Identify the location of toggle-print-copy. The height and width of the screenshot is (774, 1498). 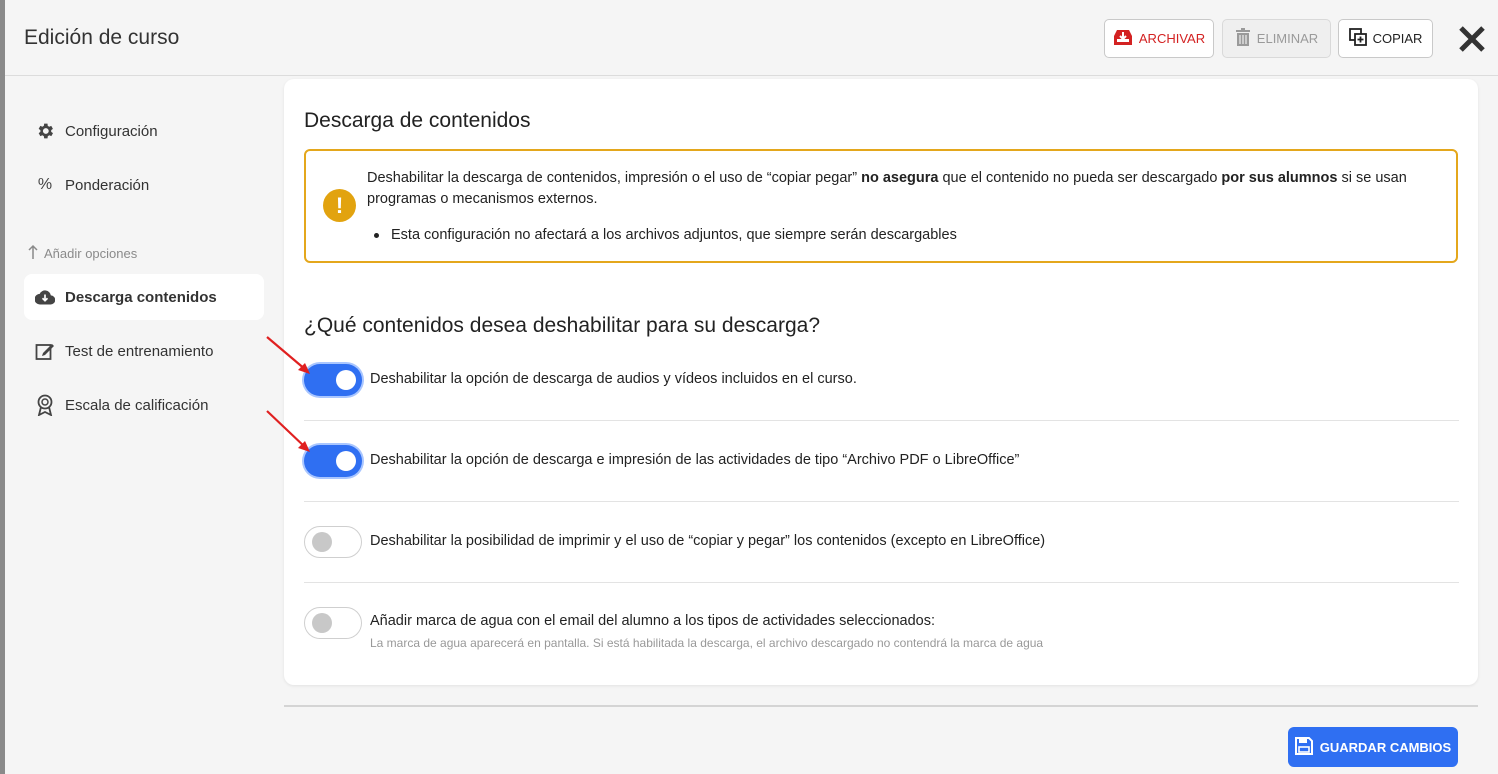
(333, 542).